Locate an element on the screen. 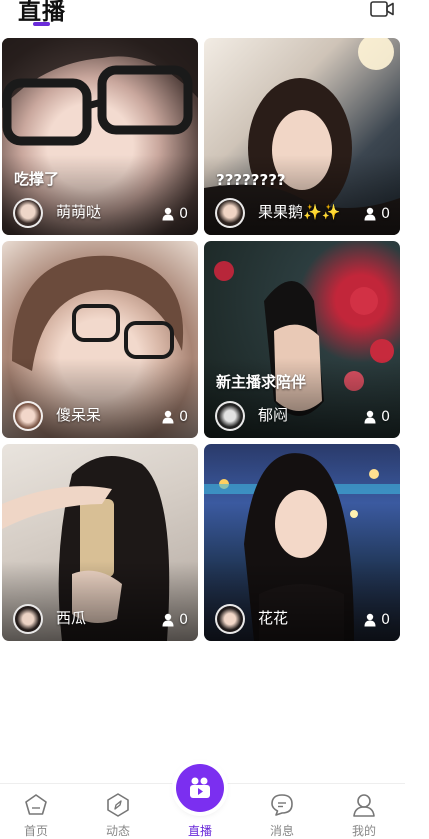  tab-feed: 动态 is located at coordinates (118, 811).